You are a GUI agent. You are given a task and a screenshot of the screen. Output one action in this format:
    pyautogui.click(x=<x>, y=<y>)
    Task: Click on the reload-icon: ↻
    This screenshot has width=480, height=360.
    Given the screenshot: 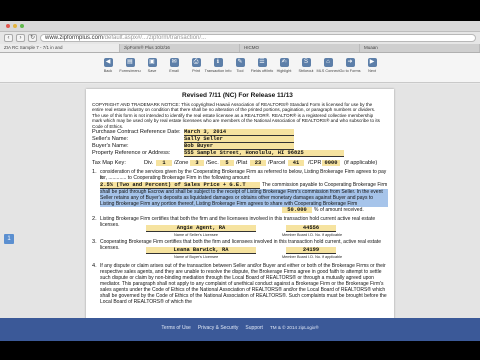 What is the action you would take?
    pyautogui.click(x=32, y=38)
    